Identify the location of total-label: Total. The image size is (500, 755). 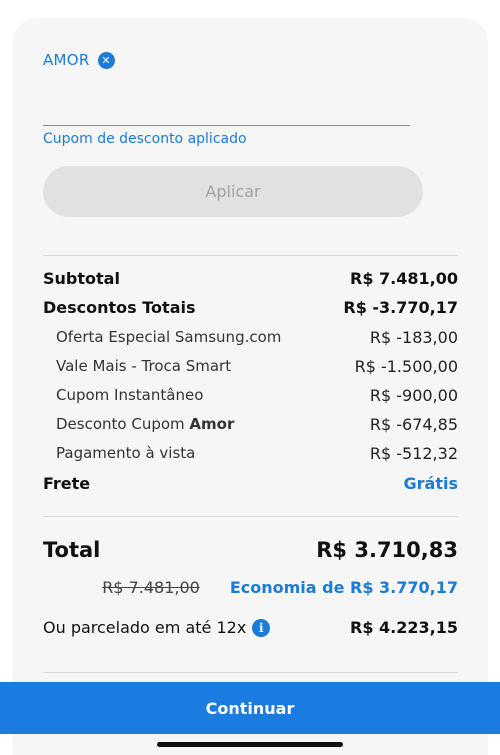
(72, 550).